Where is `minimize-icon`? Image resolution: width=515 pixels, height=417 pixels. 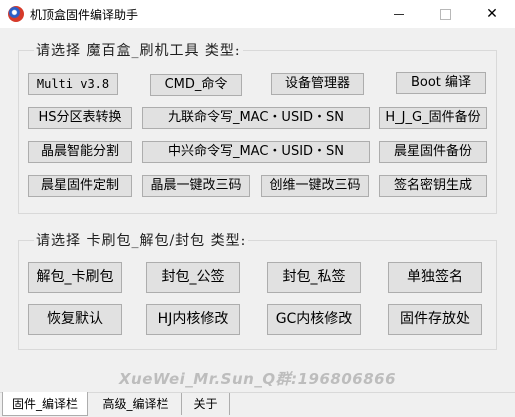
minimize-icon is located at coordinates (399, 14).